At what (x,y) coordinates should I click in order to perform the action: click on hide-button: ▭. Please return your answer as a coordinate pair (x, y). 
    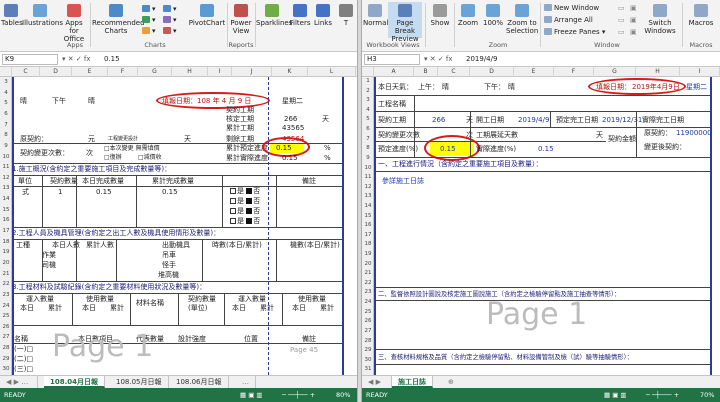
    Looking at the image, I should click on (621, 20).